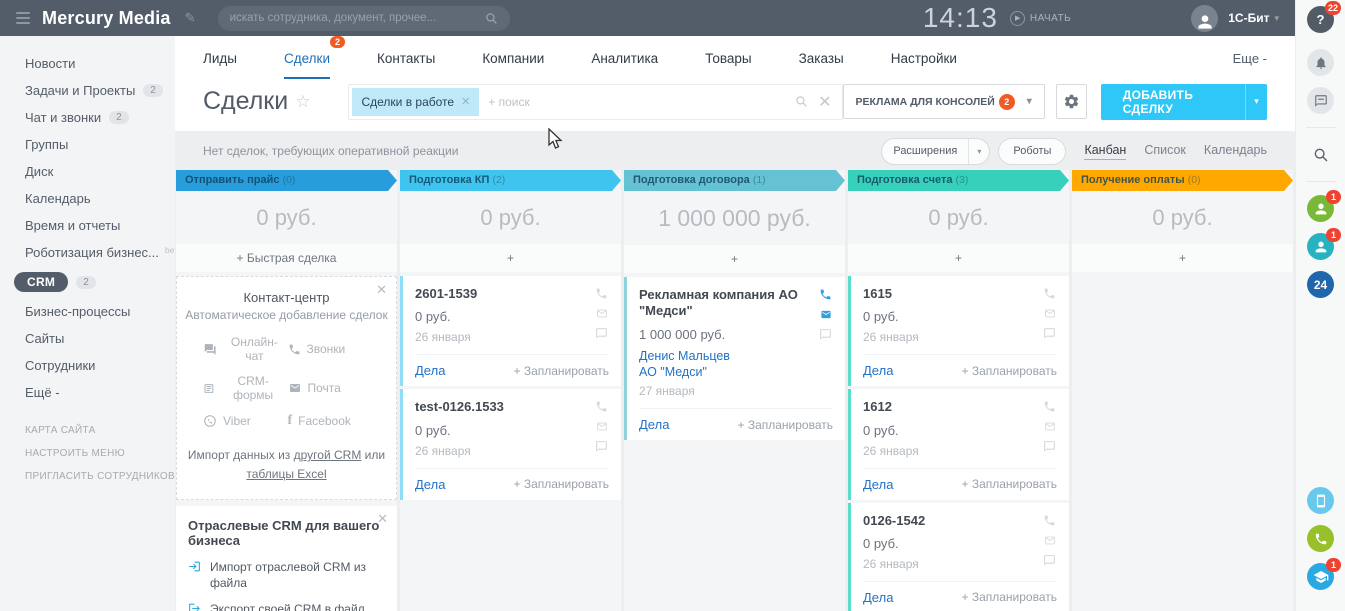 The width and height of the screenshot is (1345, 611). Describe the element at coordinates (1032, 151) in the screenshot. I see `robots-button: Роботы` at that location.